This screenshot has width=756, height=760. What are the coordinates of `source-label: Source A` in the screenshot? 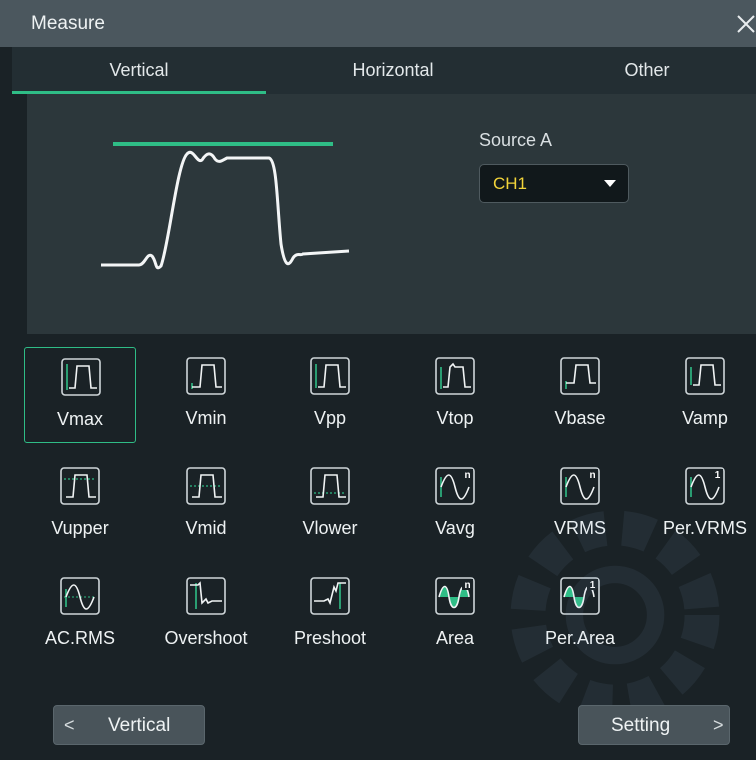 It's located at (516, 140).